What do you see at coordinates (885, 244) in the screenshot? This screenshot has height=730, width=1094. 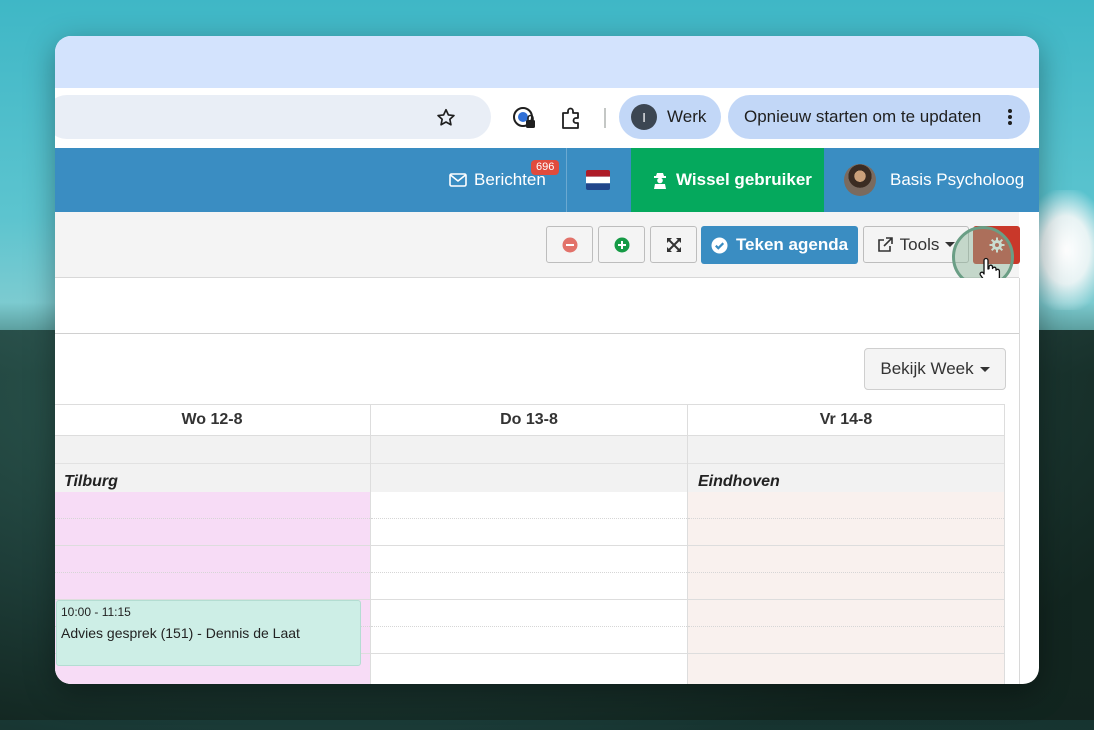 I see `external-link-icon` at bounding box center [885, 244].